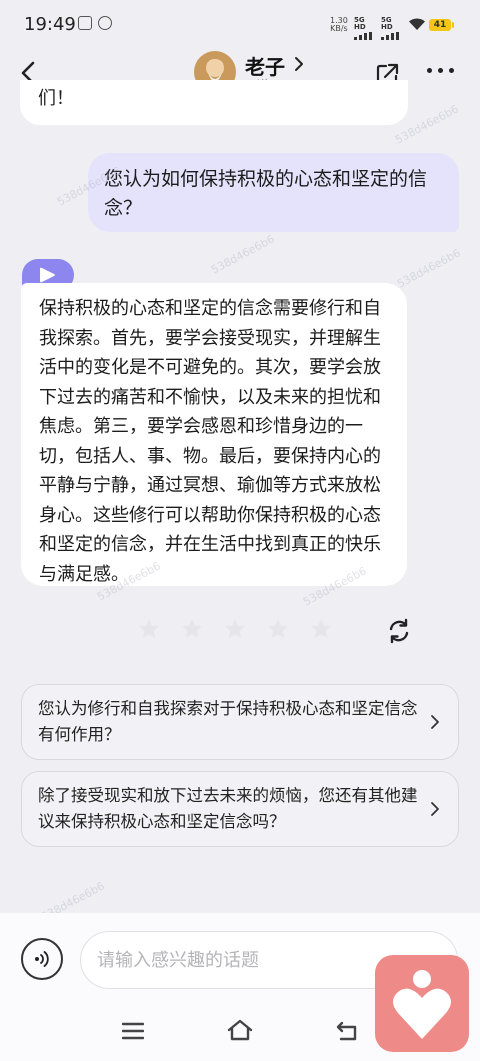  I want to click on rating-stars, so click(235, 629).